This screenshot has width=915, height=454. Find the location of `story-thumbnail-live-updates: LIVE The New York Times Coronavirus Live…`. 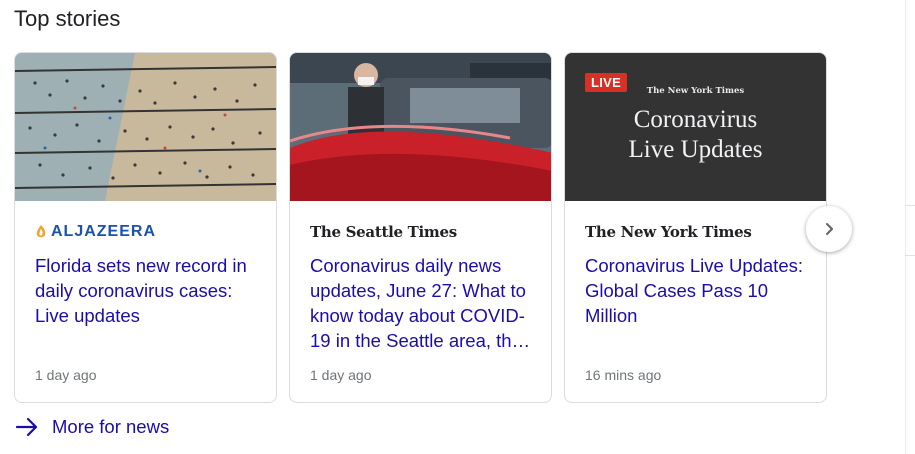

story-thumbnail-live-updates: LIVE The New York Times Coronavirus Live… is located at coordinates (695, 127).